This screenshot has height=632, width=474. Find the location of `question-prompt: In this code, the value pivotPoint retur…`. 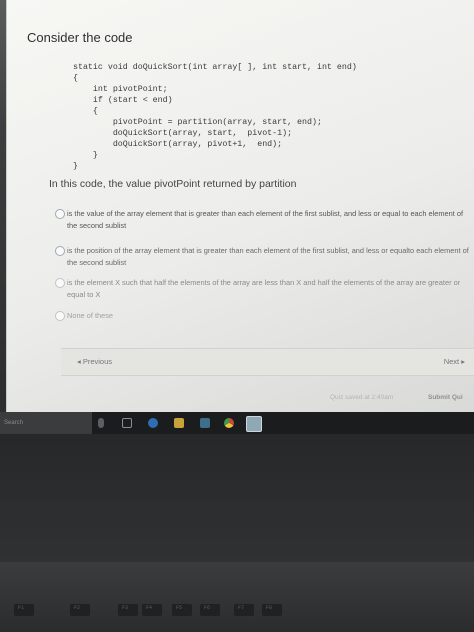

question-prompt: In this code, the value pivotPoint retur… is located at coordinates (173, 184).